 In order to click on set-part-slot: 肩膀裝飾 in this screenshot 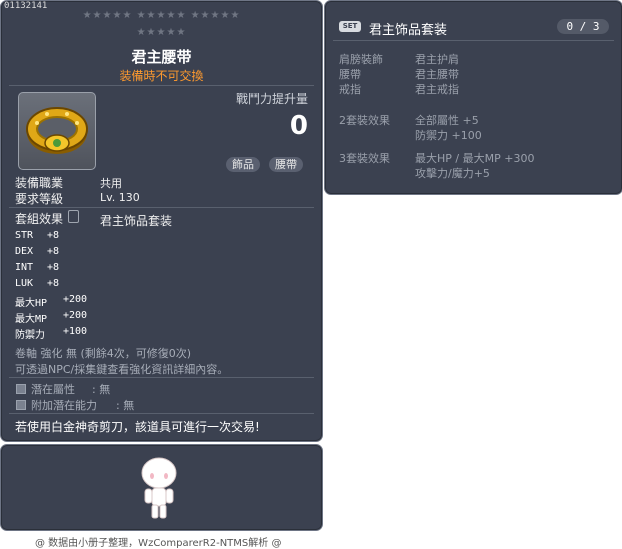, I will do `click(361, 59)`.